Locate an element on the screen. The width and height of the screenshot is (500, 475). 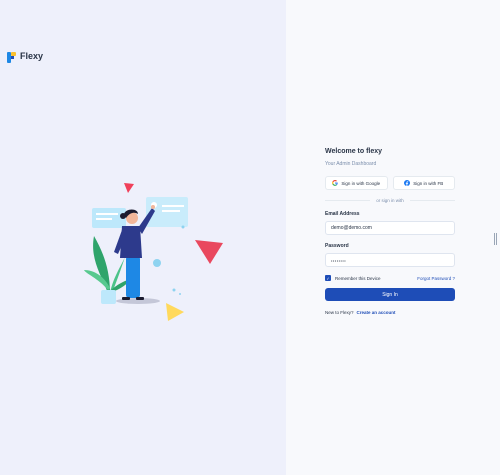
check-icon: ✓ is located at coordinates (328, 278).